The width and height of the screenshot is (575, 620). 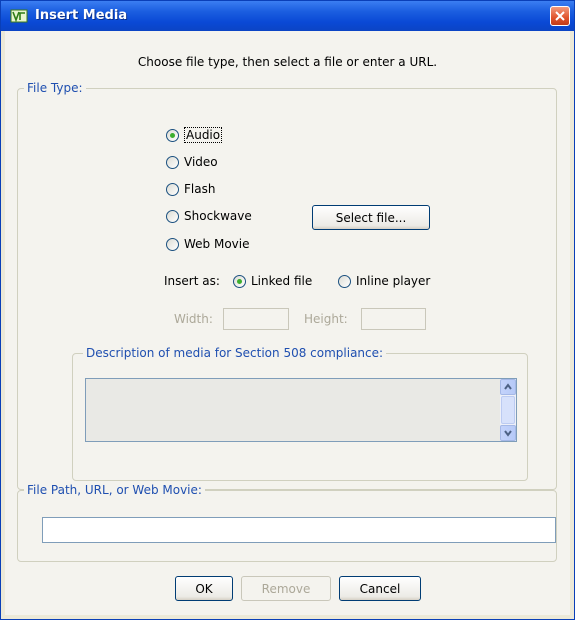 I want to click on cancel-button: Cancel, so click(x=380, y=588).